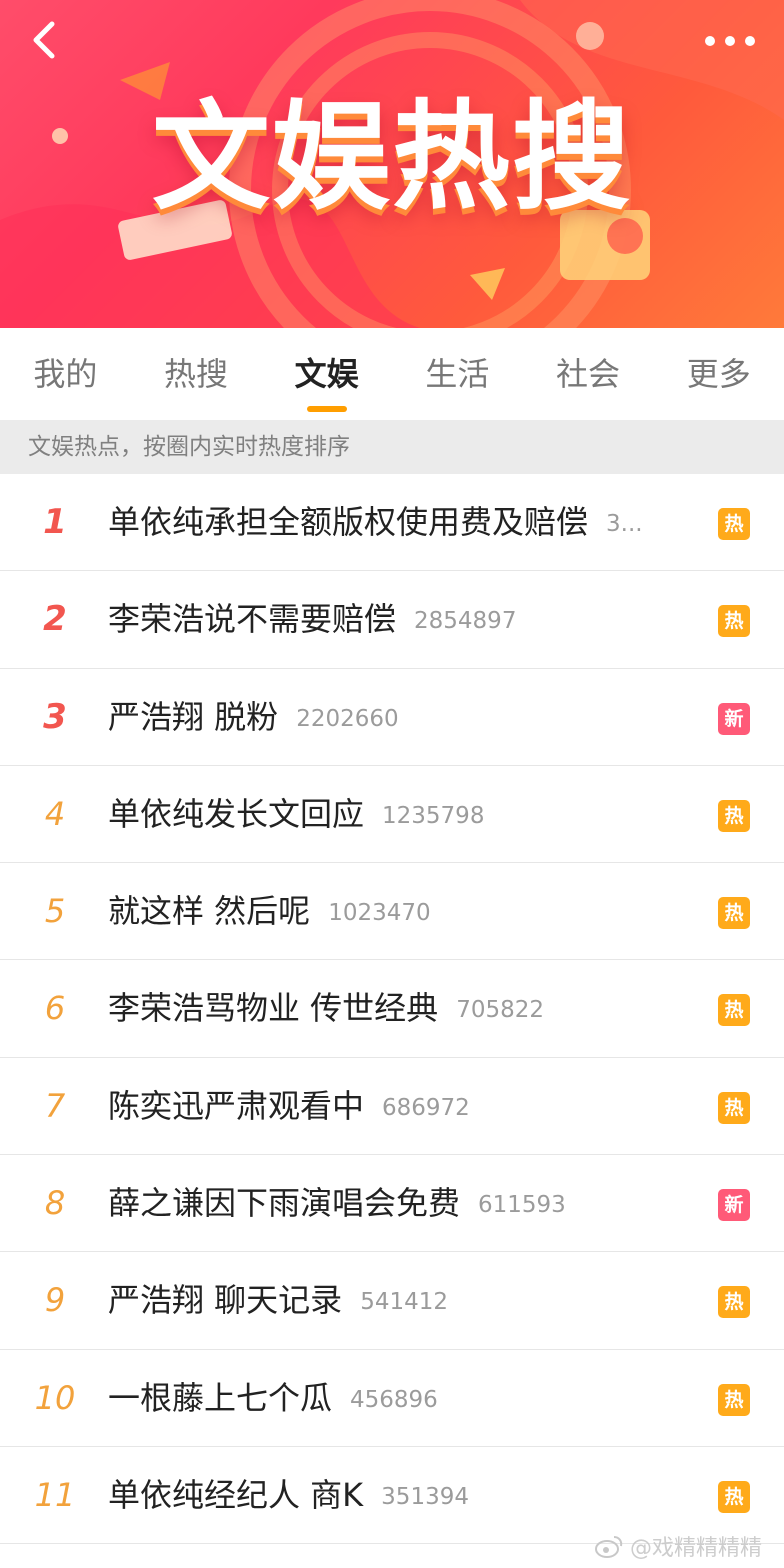 The image size is (784, 1568). What do you see at coordinates (391, 157) in the screenshot?
I see `banner-title: 文娱热搜` at bounding box center [391, 157].